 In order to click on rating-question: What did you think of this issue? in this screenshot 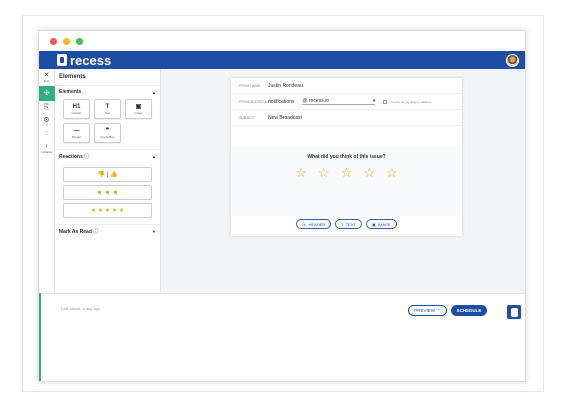, I will do `click(346, 157)`.